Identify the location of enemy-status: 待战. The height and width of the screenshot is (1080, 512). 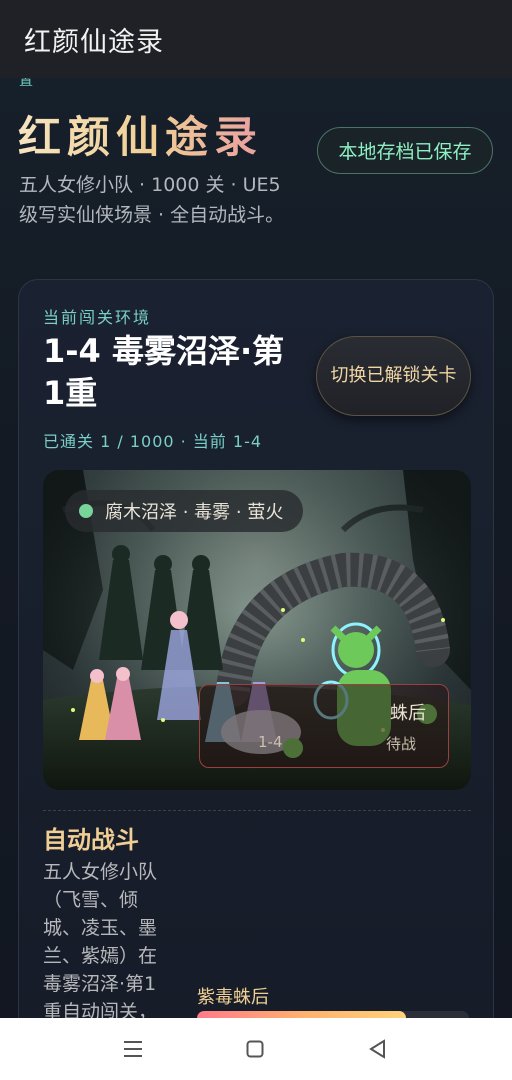
(401, 744).